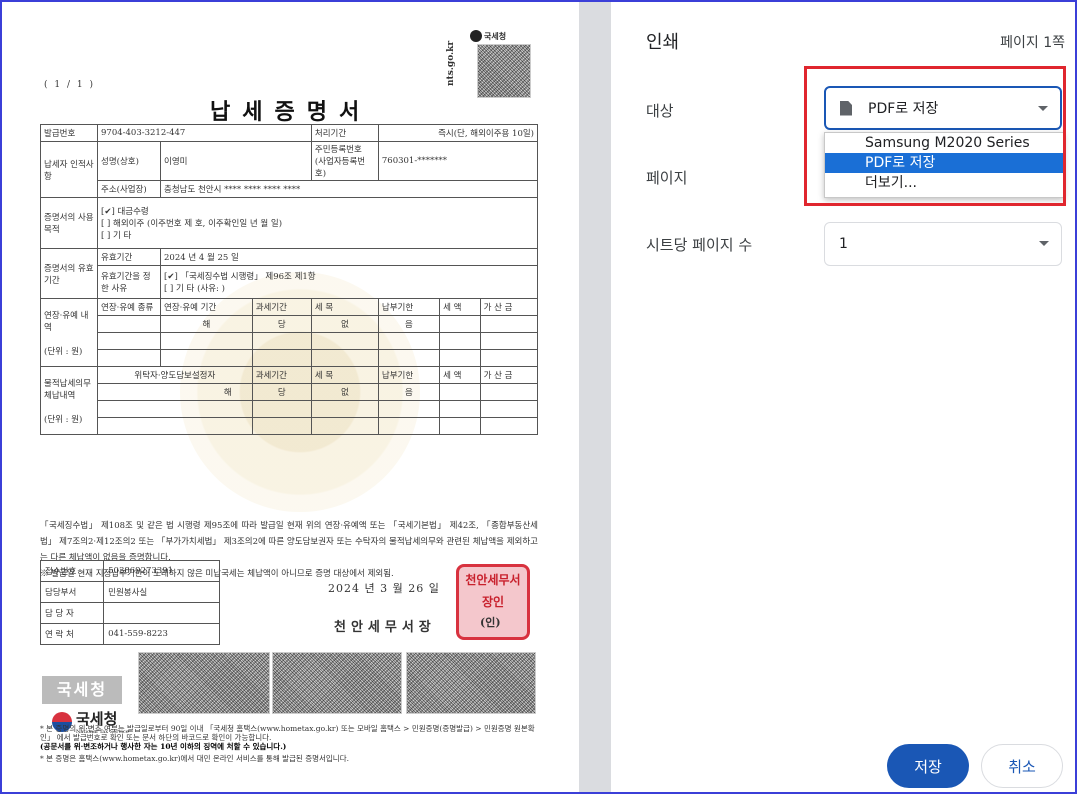 This screenshot has height=794, width=1077. I want to click on save-button: 저장, so click(928, 766).